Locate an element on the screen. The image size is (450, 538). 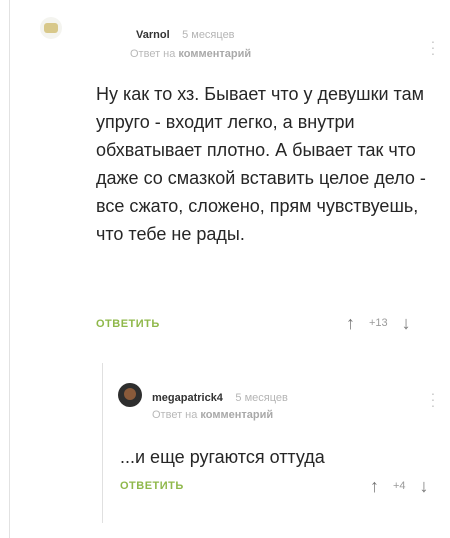
comment-header: megapatrick4 5 месяцев is located at coordinates (220, 397).